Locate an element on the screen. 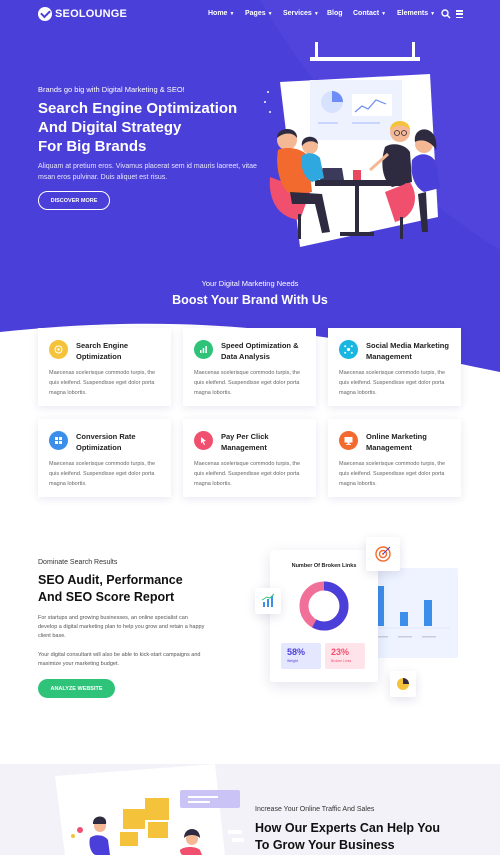  nav-item-label: Home is located at coordinates (218, 13).